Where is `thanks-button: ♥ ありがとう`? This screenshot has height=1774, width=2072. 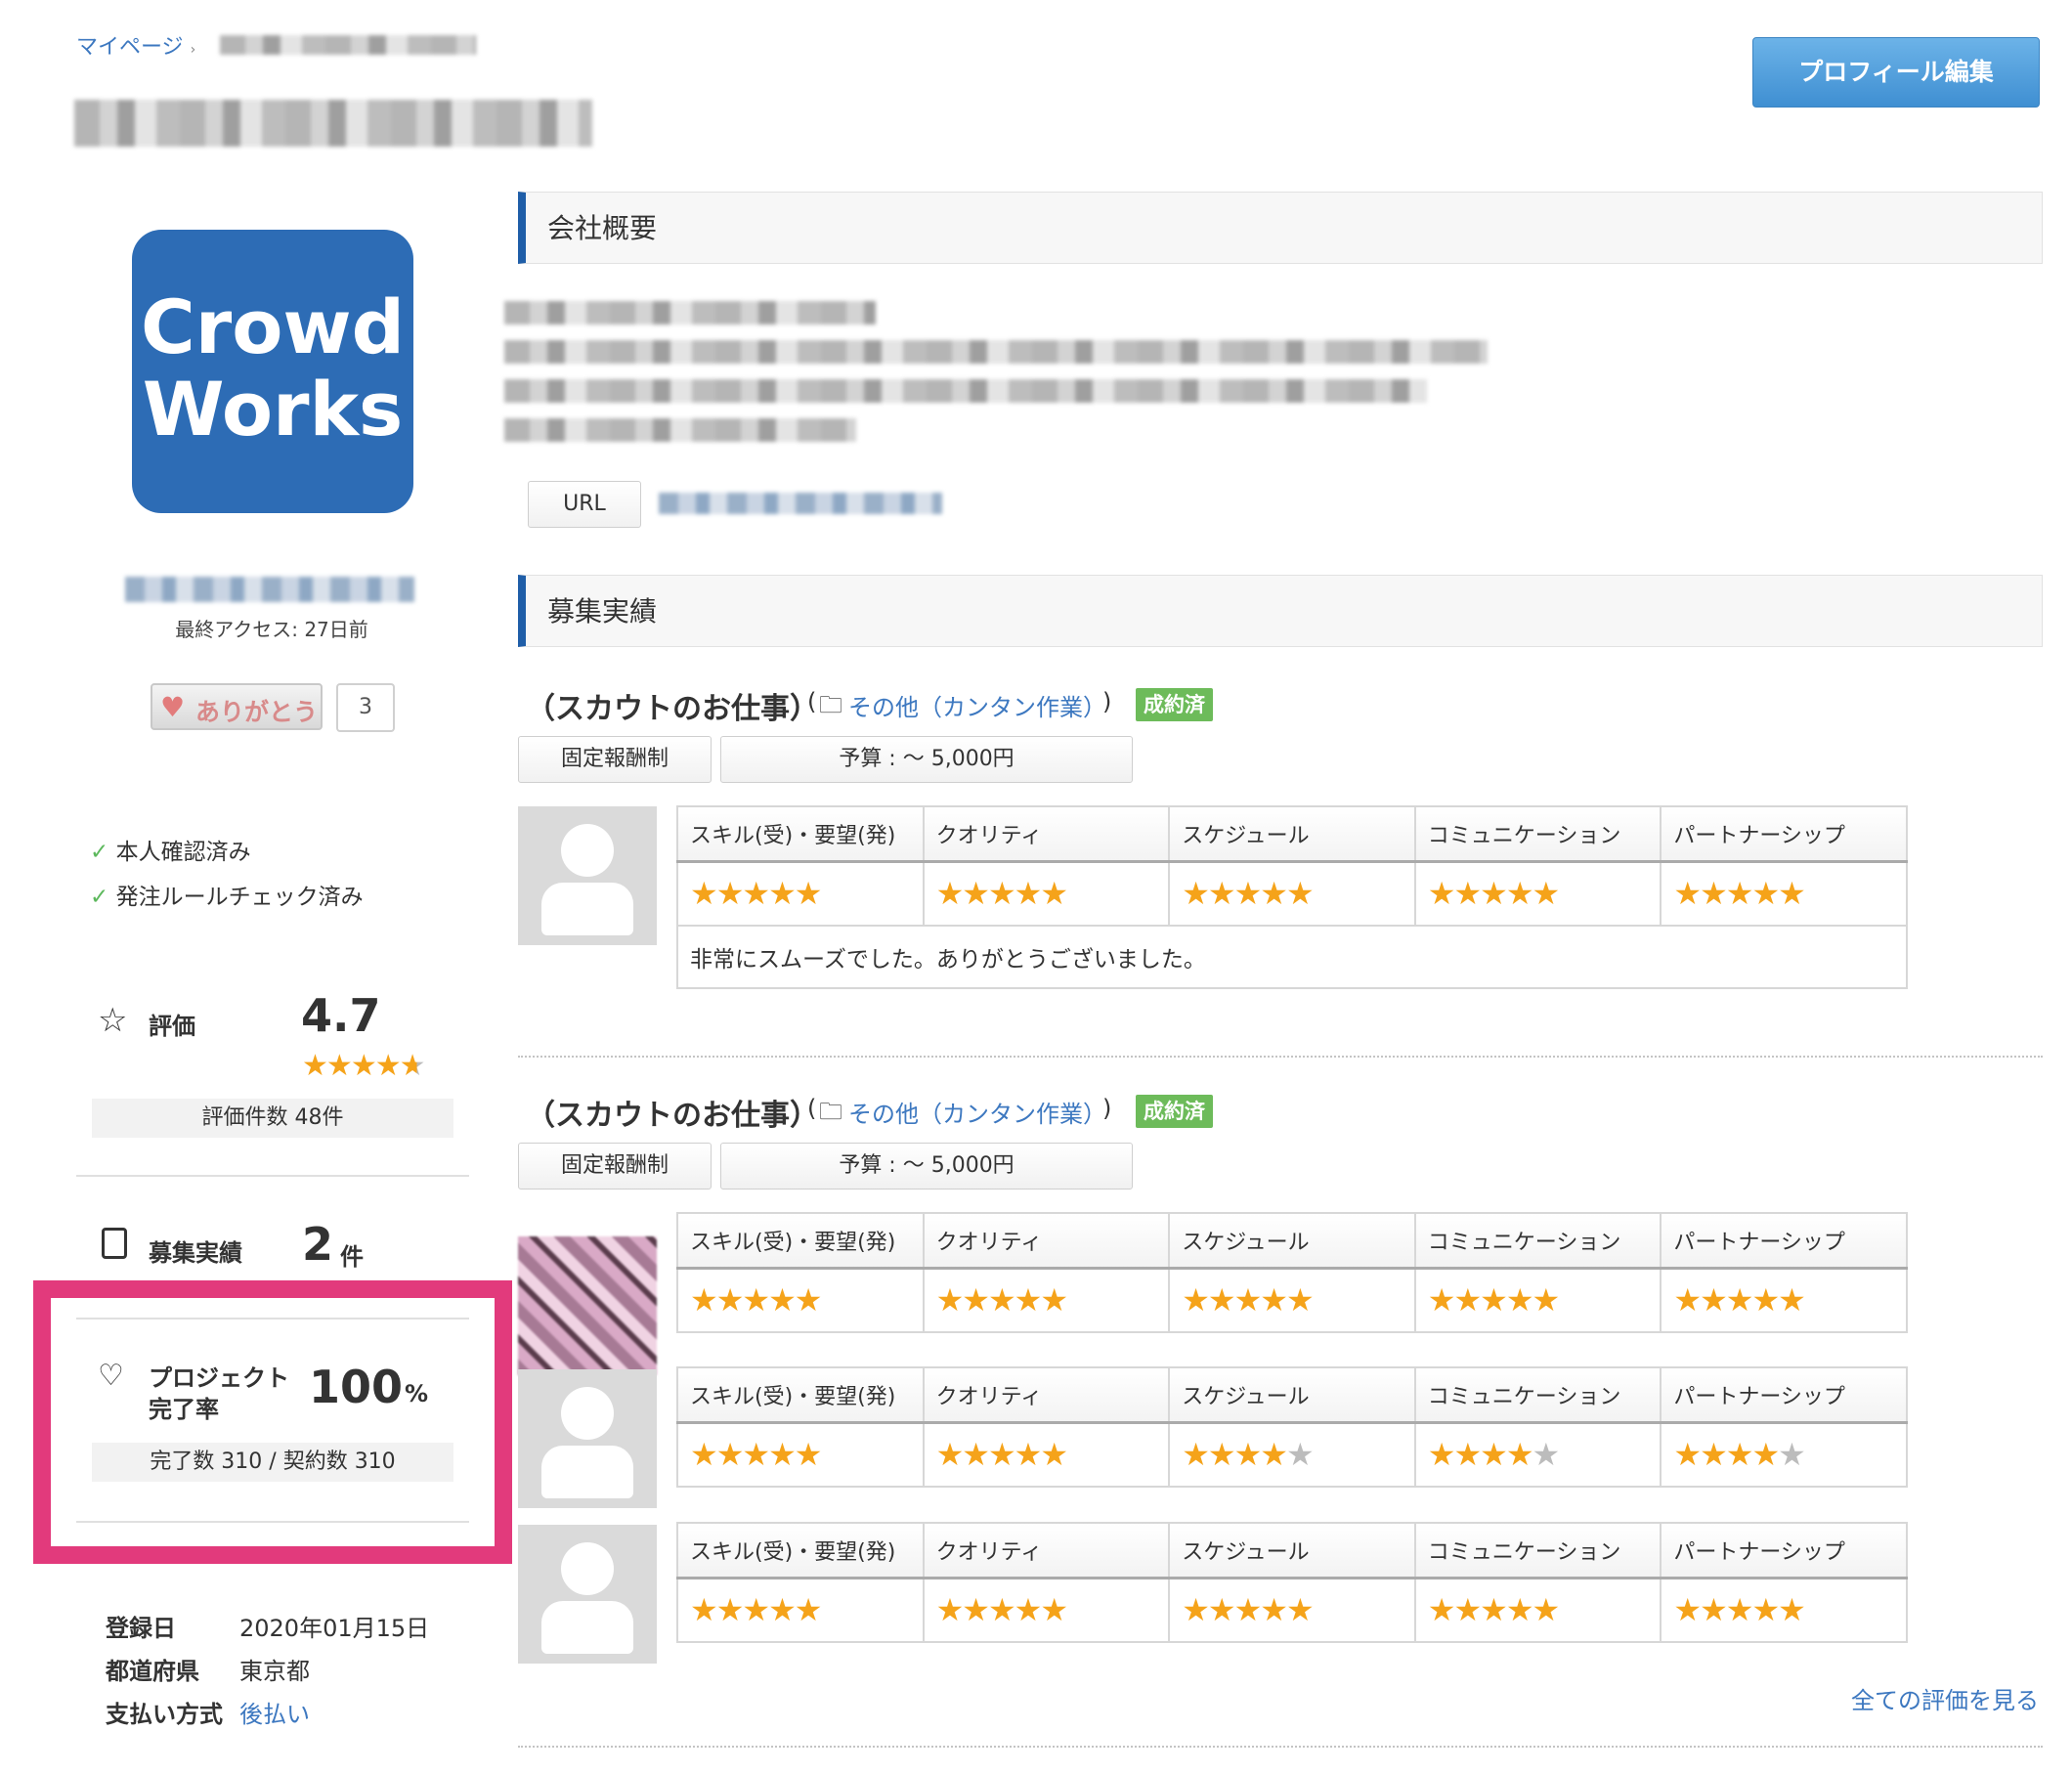
thanks-button: ♥ ありがとう is located at coordinates (237, 706).